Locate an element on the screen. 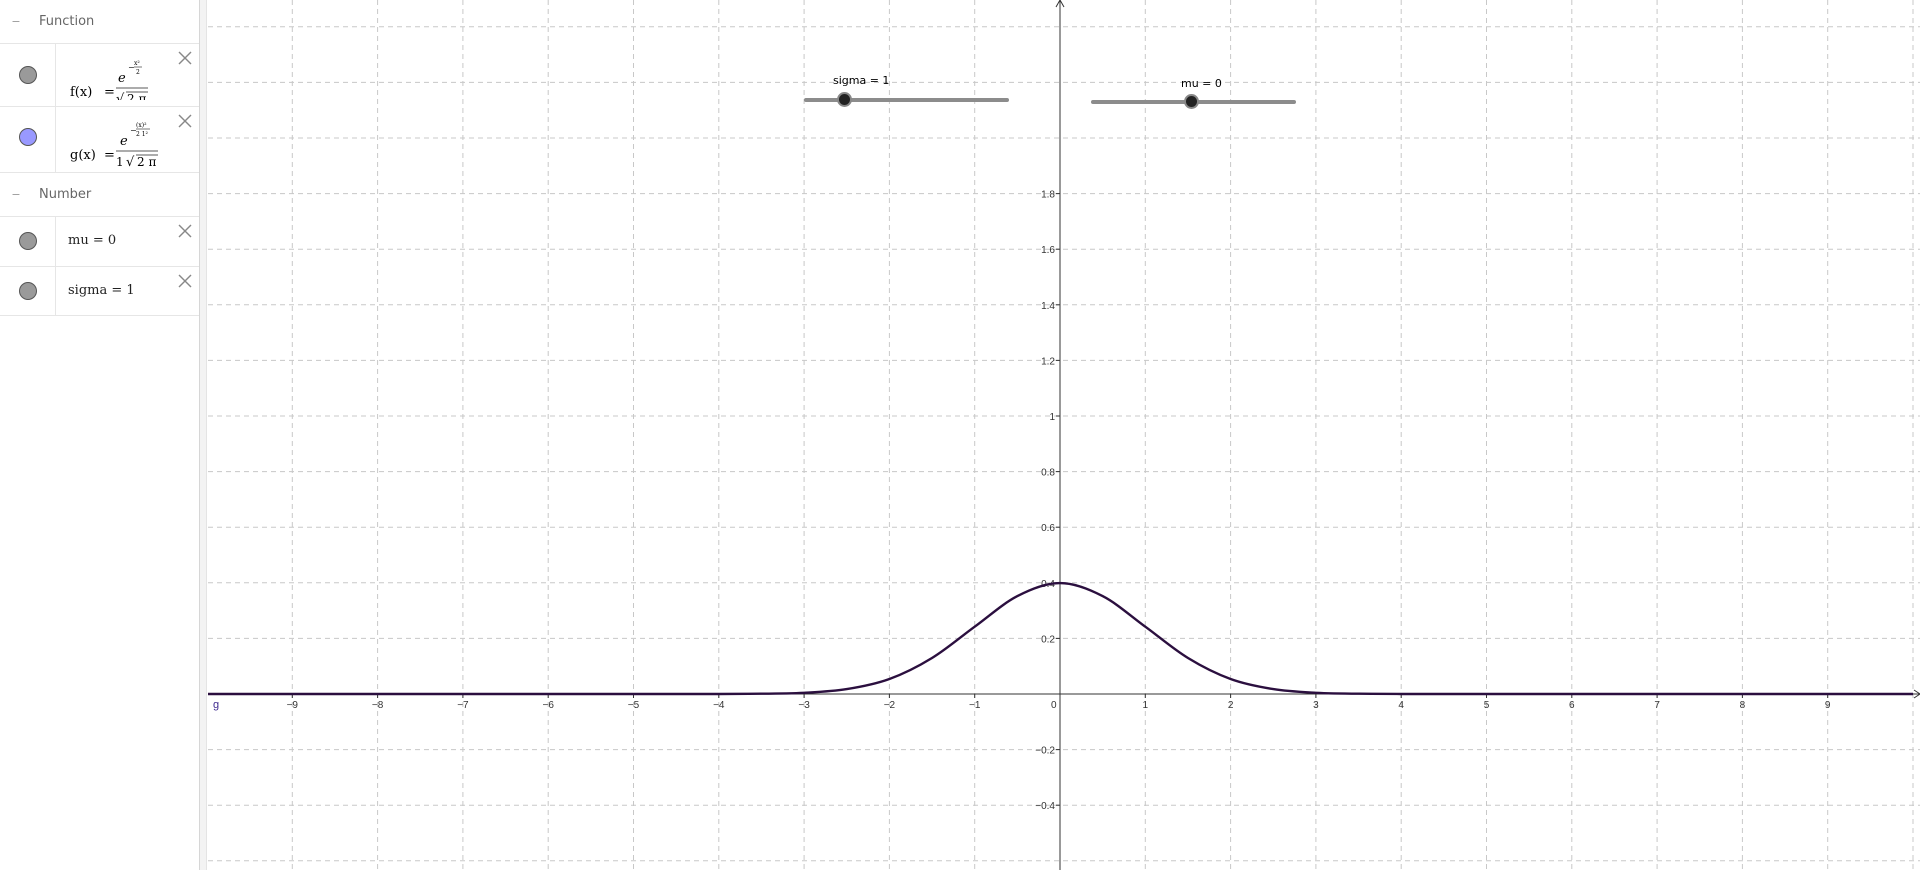 The width and height of the screenshot is (1920, 870). slider-mu: mu = 0 is located at coordinates (1193, 94).